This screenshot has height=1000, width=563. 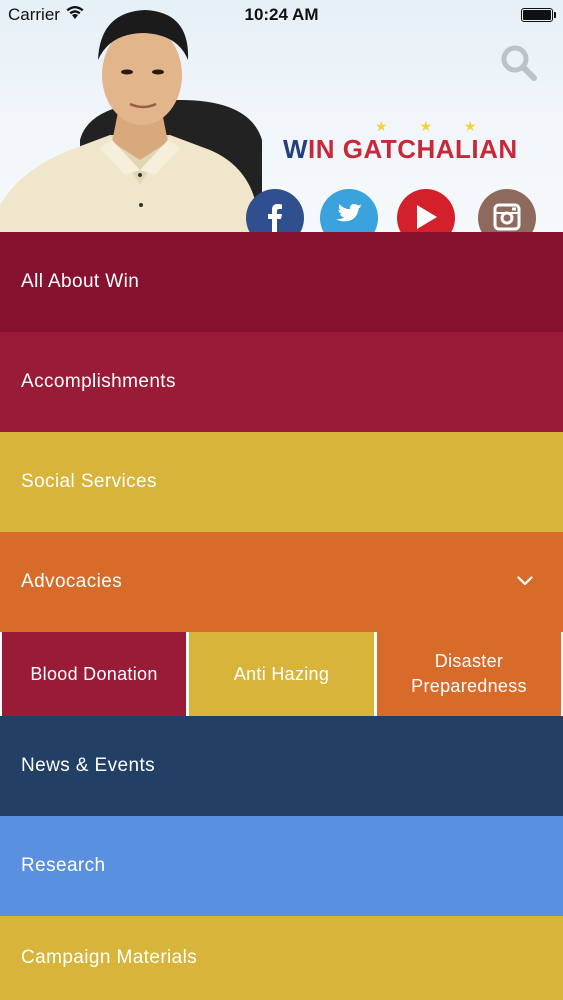 I want to click on clock: 10:24 AM, so click(x=281, y=14).